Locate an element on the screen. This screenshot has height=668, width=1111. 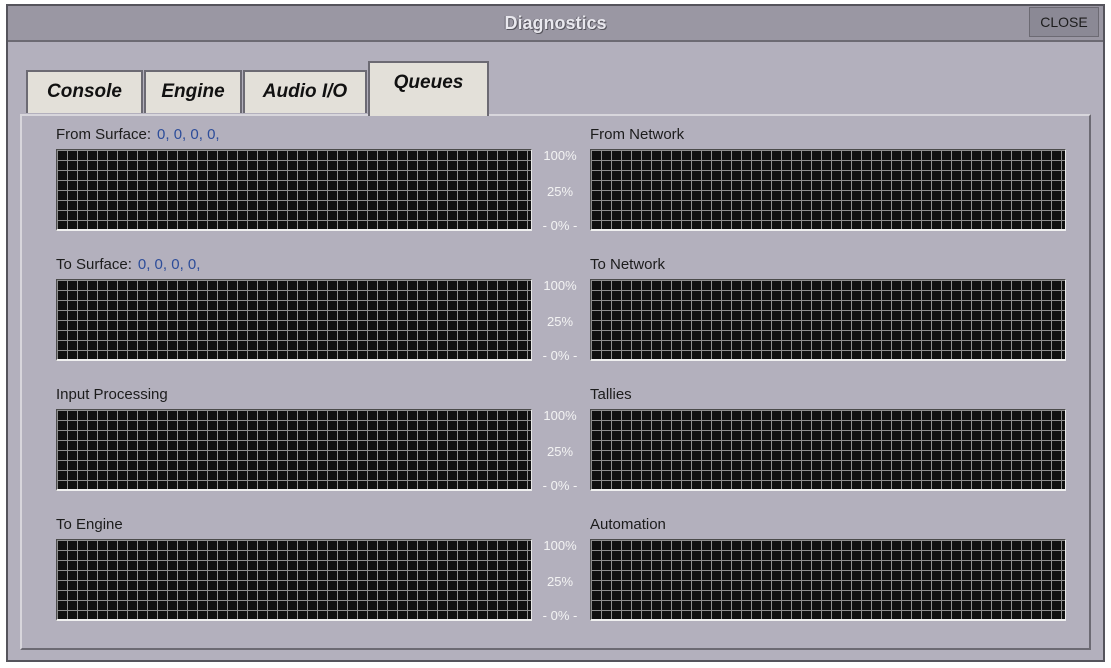
from-surface-values: 0, 0, 0, 0, is located at coordinates (188, 134).